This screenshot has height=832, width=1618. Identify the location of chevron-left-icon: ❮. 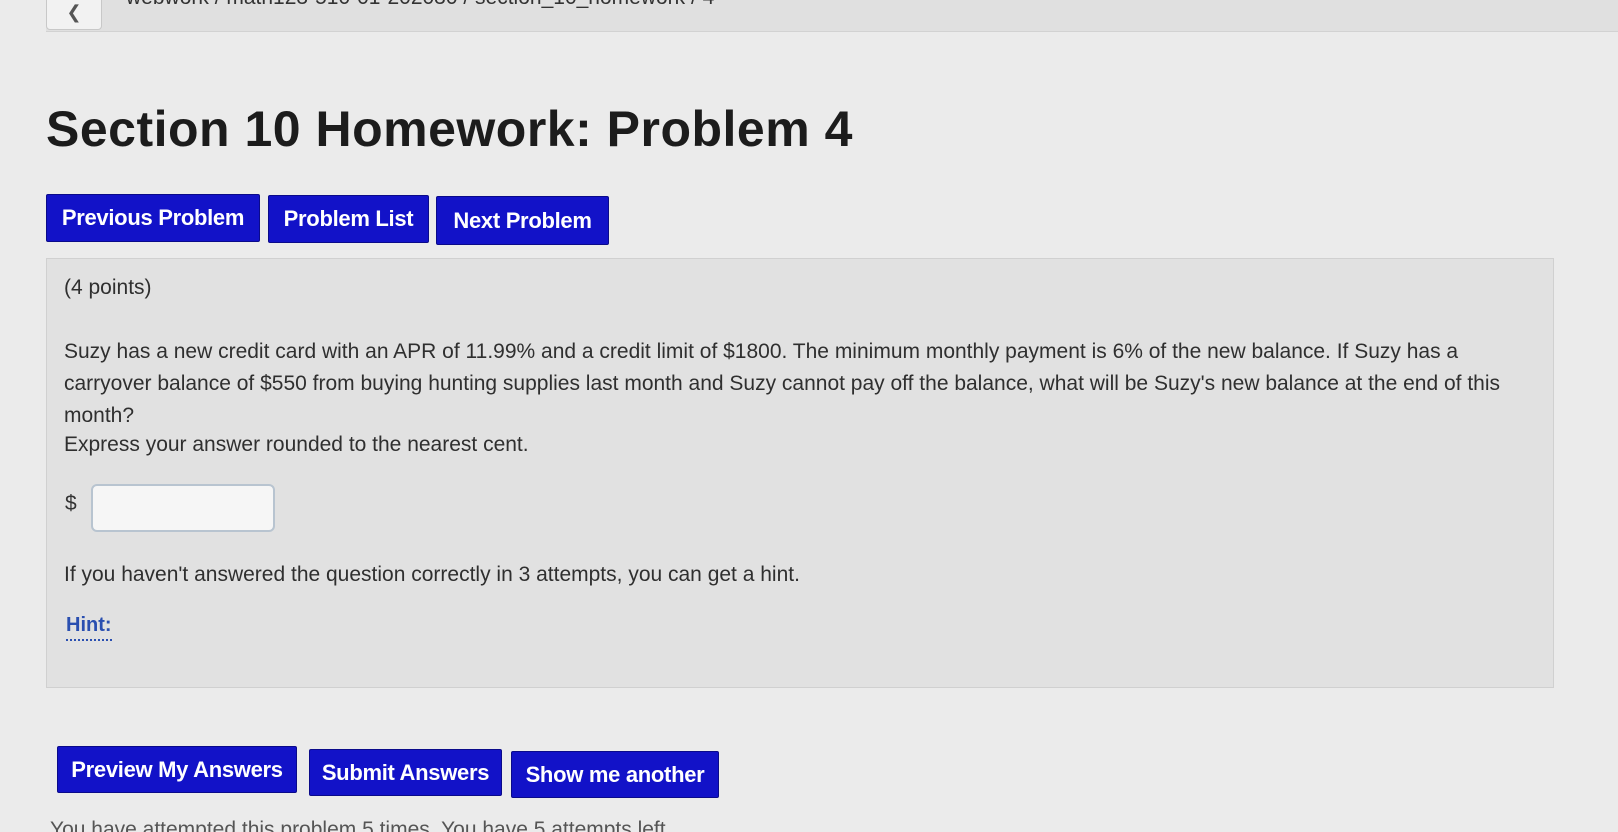
(74, 11).